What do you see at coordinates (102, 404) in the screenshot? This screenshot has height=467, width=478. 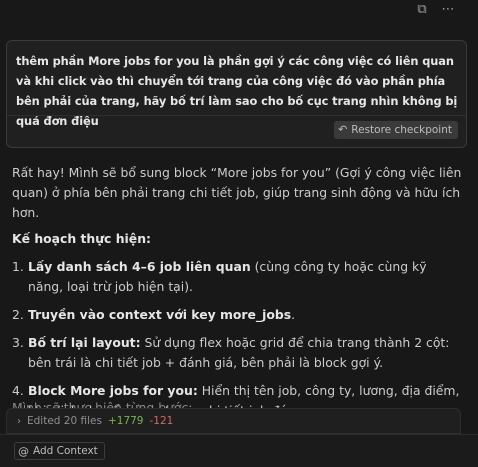 I see `reply-cutoff-line: Mình sẽ thực hiện từng bước:` at bounding box center [102, 404].